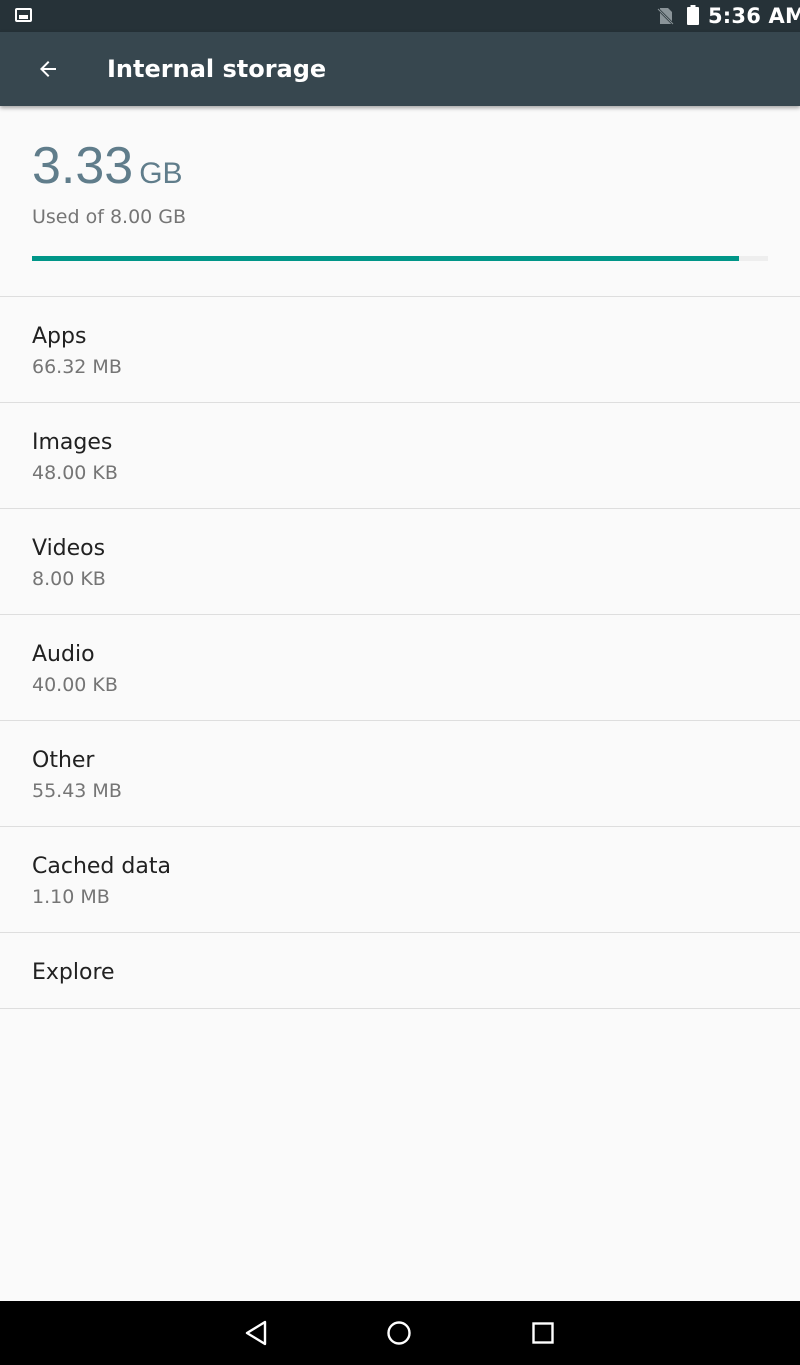 The width and height of the screenshot is (800, 1365). Describe the element at coordinates (69, 548) in the screenshot. I see `category-label: Videos` at that location.